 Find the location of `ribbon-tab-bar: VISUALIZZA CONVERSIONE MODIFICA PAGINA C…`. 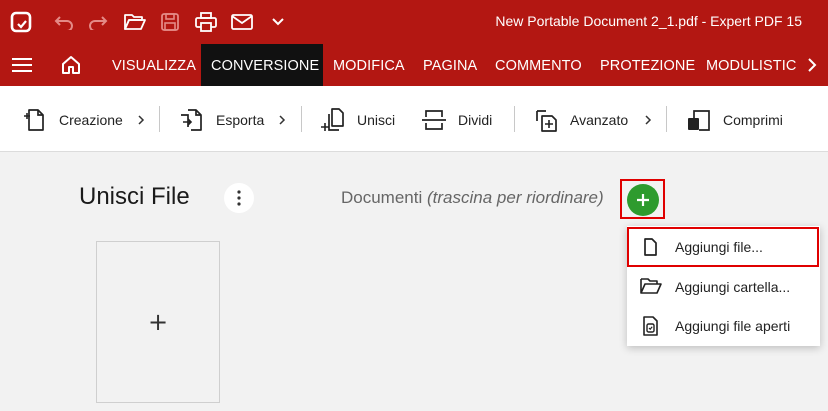

ribbon-tab-bar: VISUALIZZA CONVERSIONE MODIFICA PAGINA C… is located at coordinates (414, 65).